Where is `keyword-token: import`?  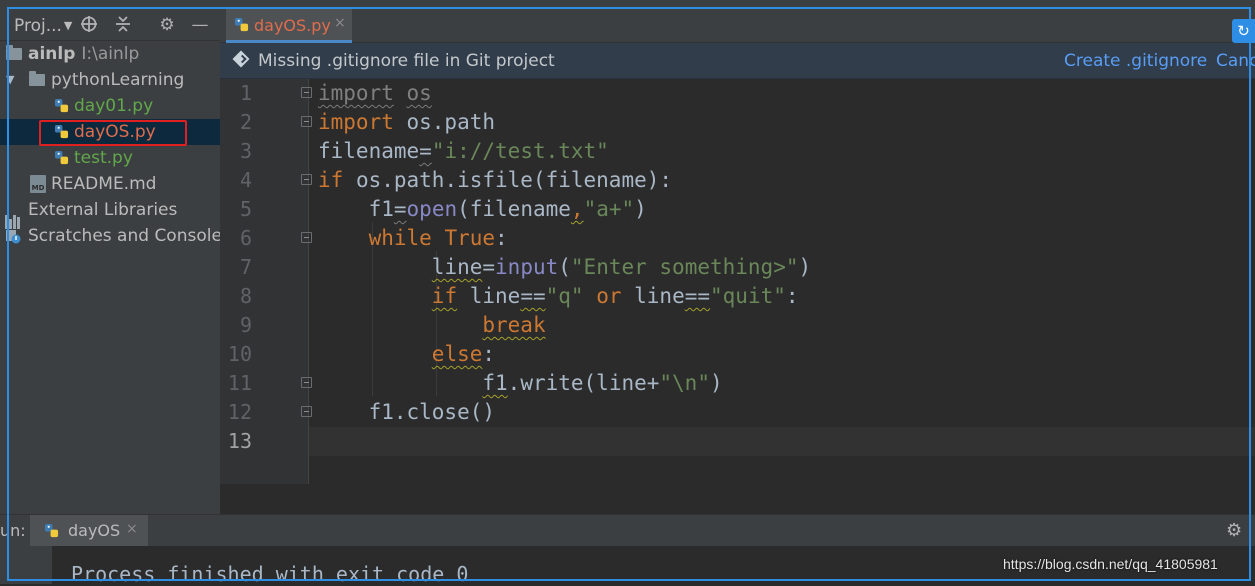
keyword-token: import is located at coordinates (356, 93).